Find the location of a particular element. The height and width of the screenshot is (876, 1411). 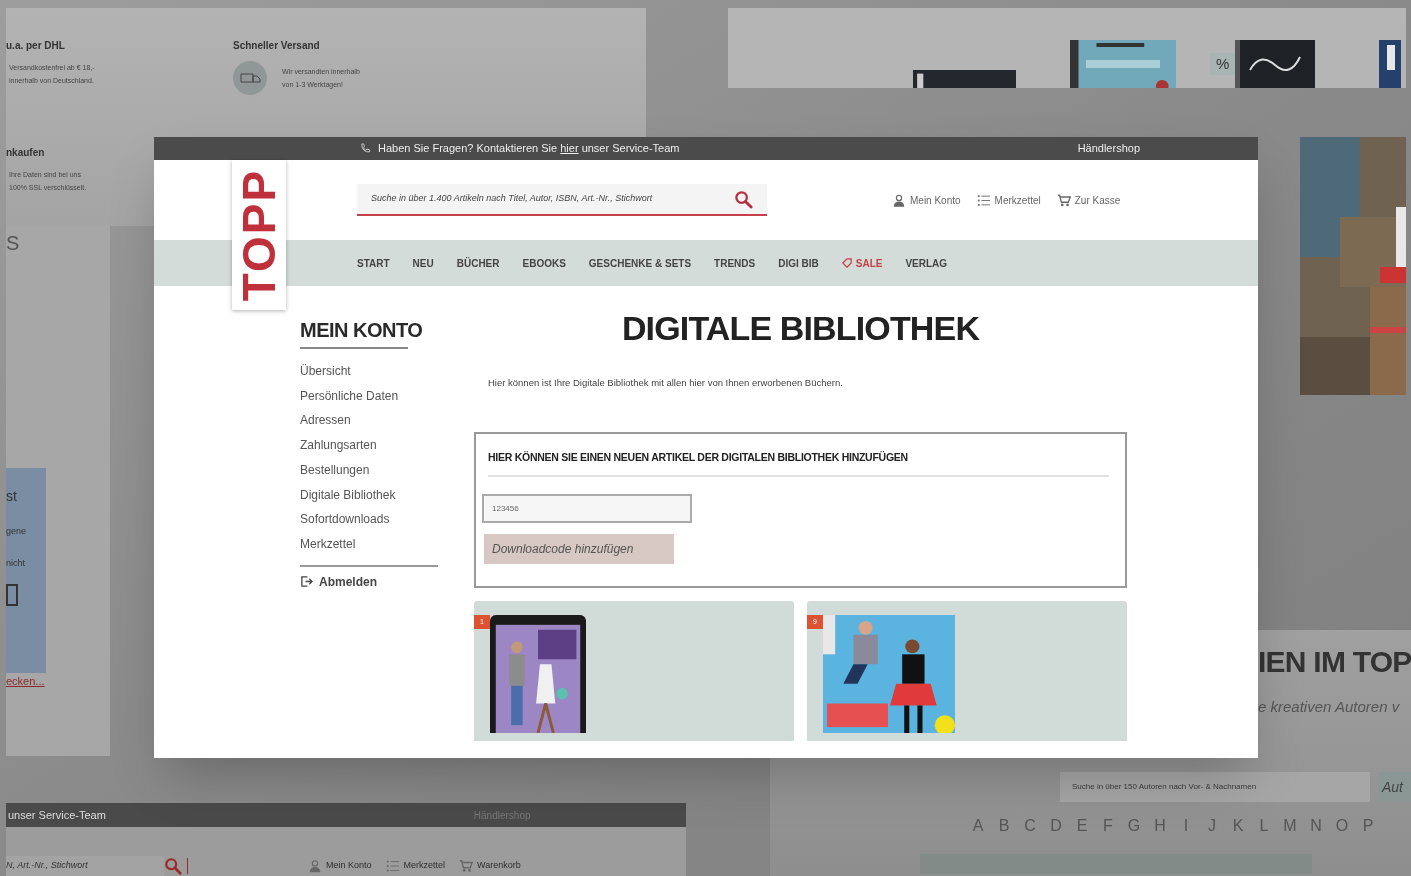

header-link: Warenkorb is located at coordinates (499, 866).